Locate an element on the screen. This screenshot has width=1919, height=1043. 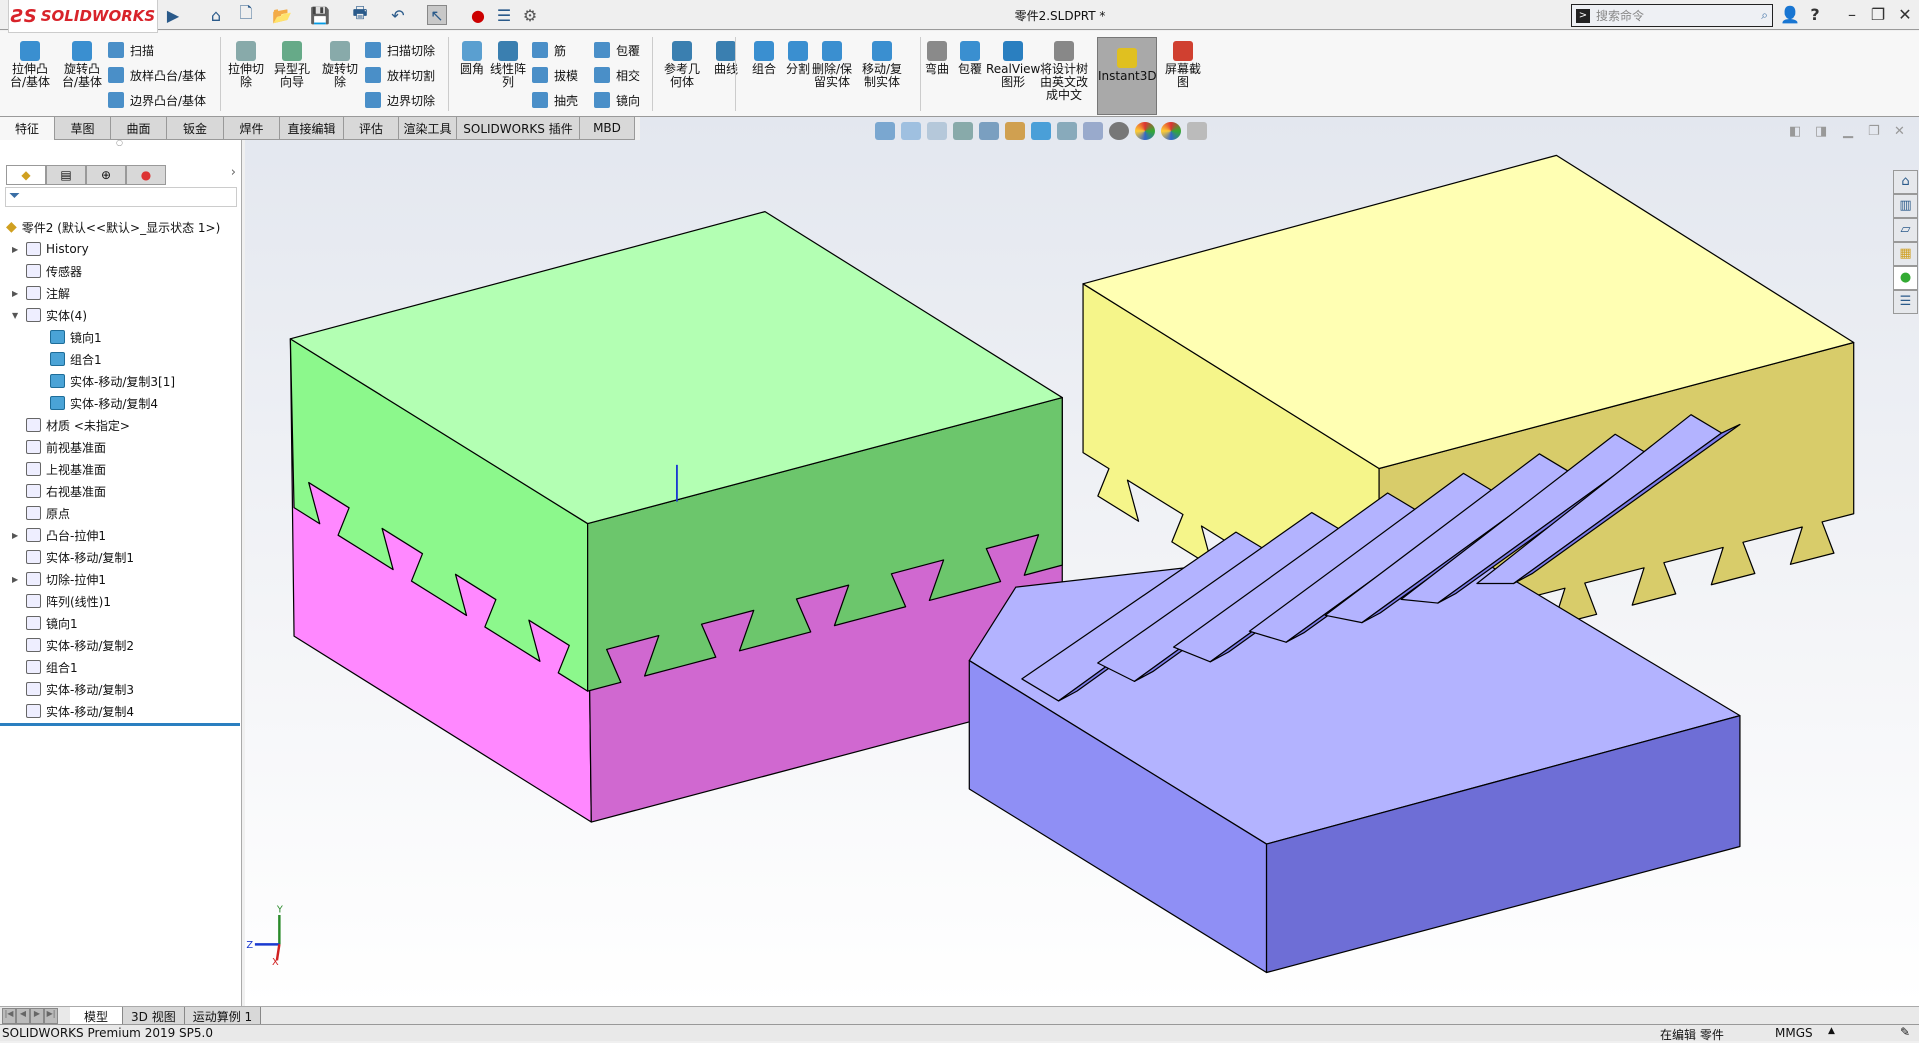
tab-8: SOLIDWORKS 插件 is located at coordinates (518, 128).